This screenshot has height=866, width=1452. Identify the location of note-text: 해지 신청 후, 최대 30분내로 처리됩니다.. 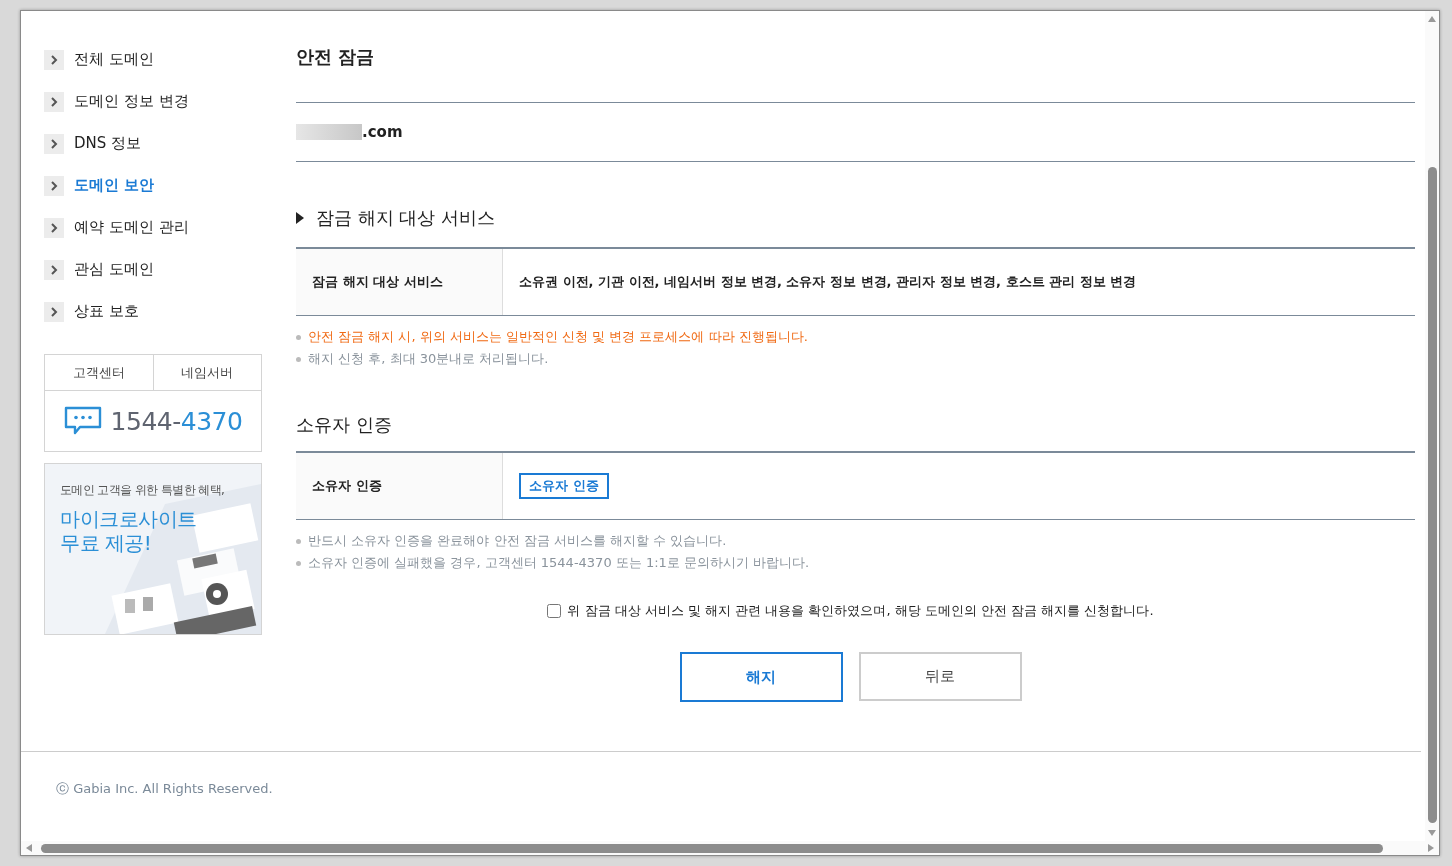
(428, 359).